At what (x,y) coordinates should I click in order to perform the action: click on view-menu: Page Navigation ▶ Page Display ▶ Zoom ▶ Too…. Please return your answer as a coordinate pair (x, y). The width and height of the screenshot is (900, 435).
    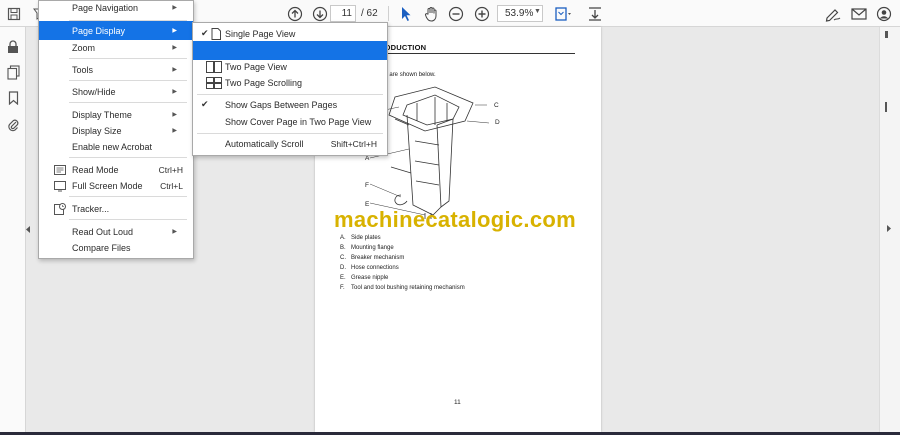
    Looking at the image, I should click on (116, 129).